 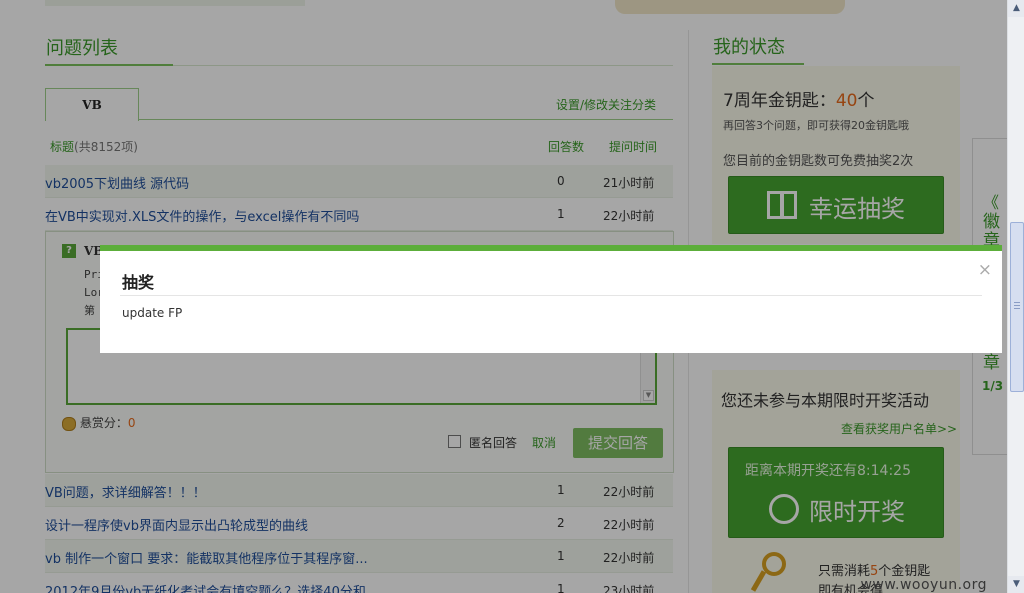 I want to click on scroll-down-arrow-icon: ▼, so click(x=1016, y=584).